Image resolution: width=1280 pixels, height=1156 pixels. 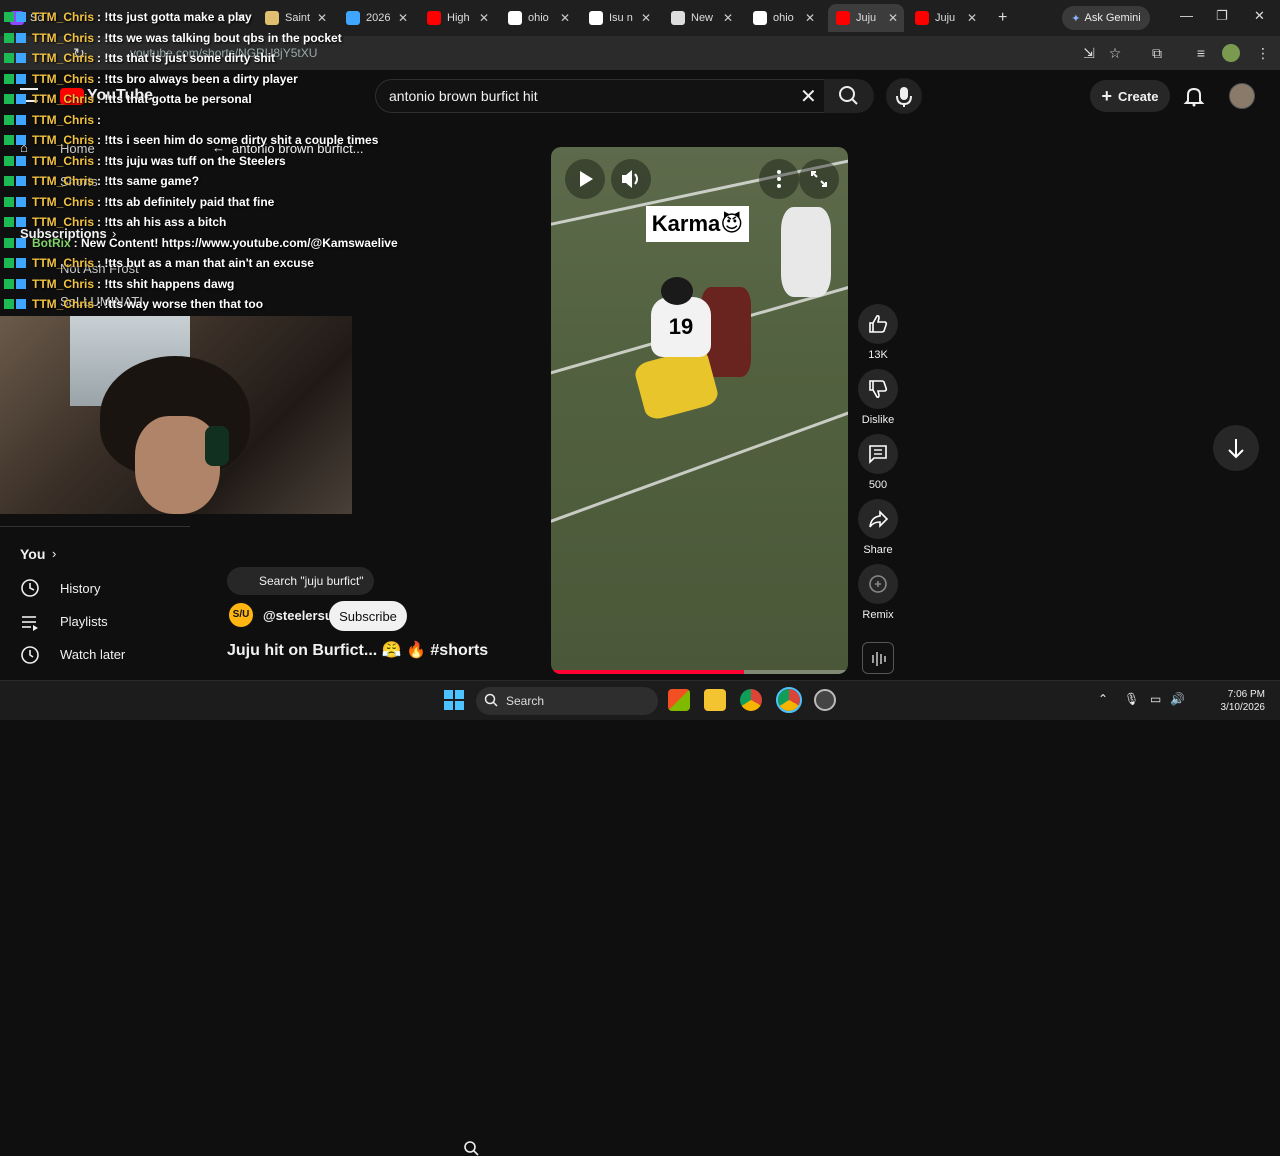 What do you see at coordinates (1103, 699) in the screenshot?
I see `chevron-up-icon: ⌃` at bounding box center [1103, 699].